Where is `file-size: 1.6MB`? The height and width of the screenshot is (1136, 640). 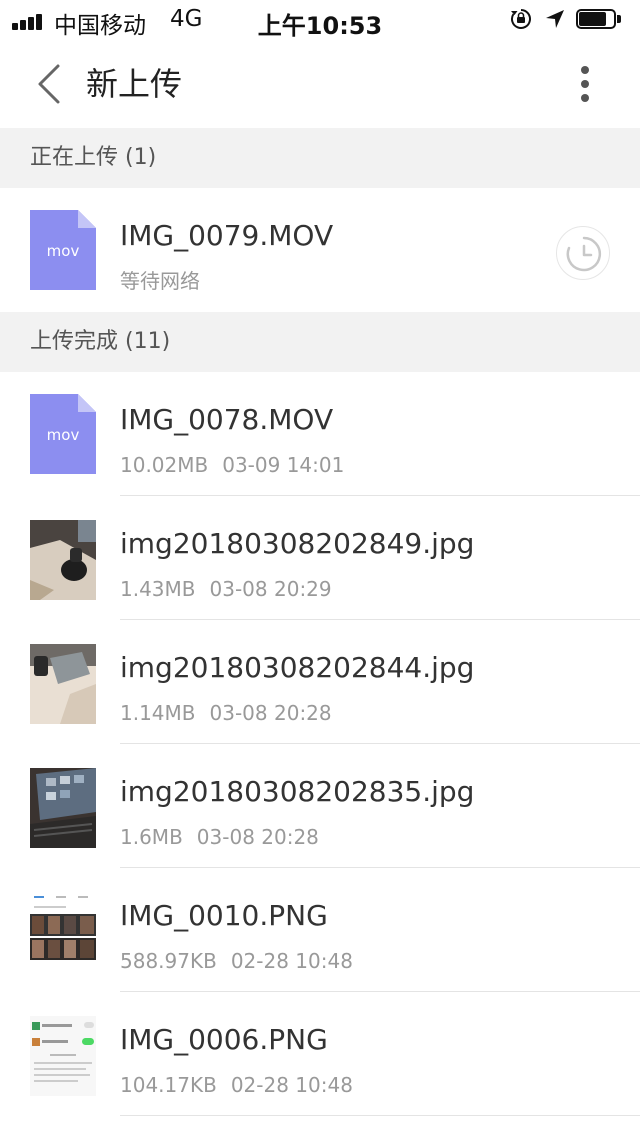 file-size: 1.6MB is located at coordinates (151, 837).